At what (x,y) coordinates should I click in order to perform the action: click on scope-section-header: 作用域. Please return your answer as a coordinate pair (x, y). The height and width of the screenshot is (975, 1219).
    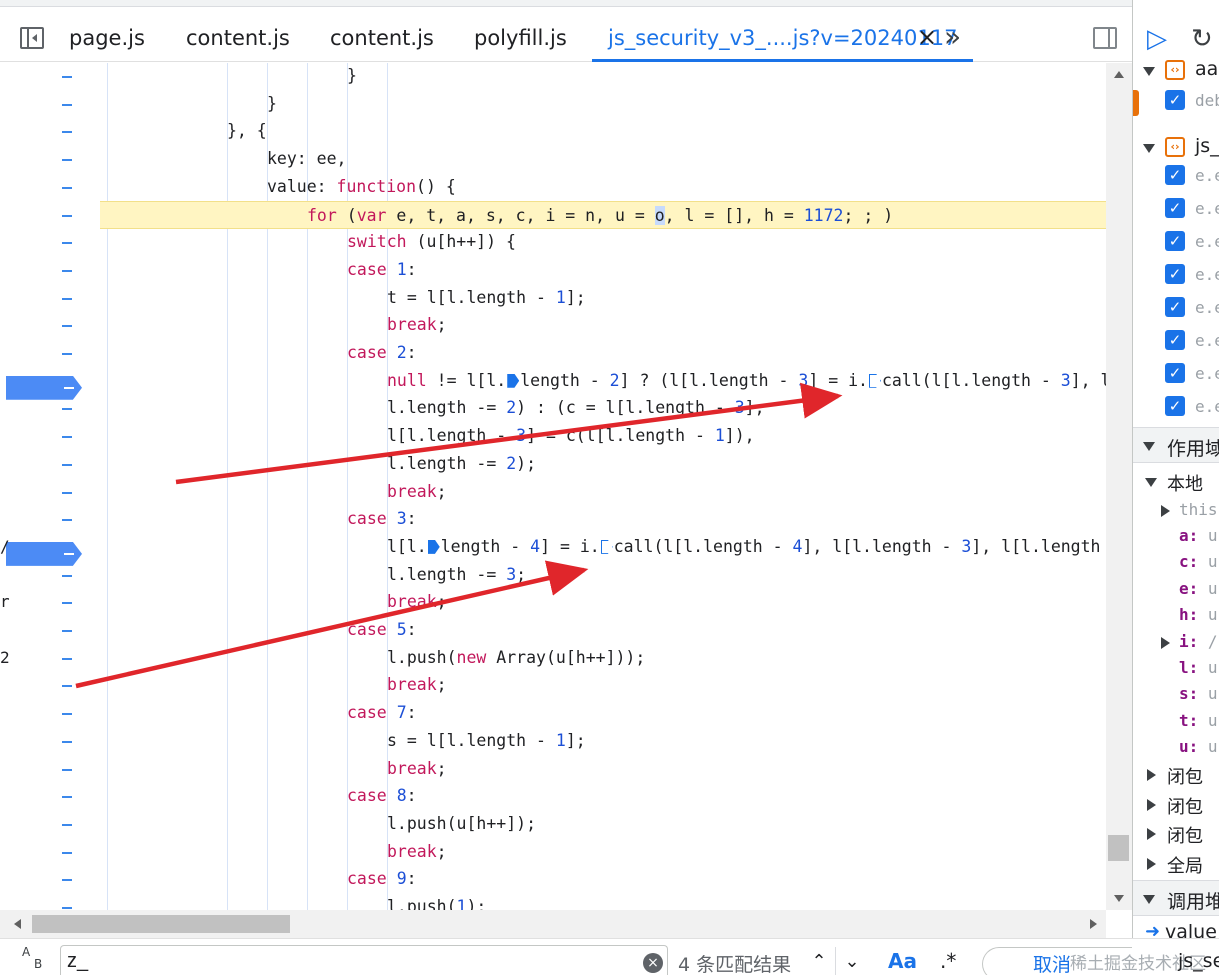
    Looking at the image, I should click on (1176, 445).